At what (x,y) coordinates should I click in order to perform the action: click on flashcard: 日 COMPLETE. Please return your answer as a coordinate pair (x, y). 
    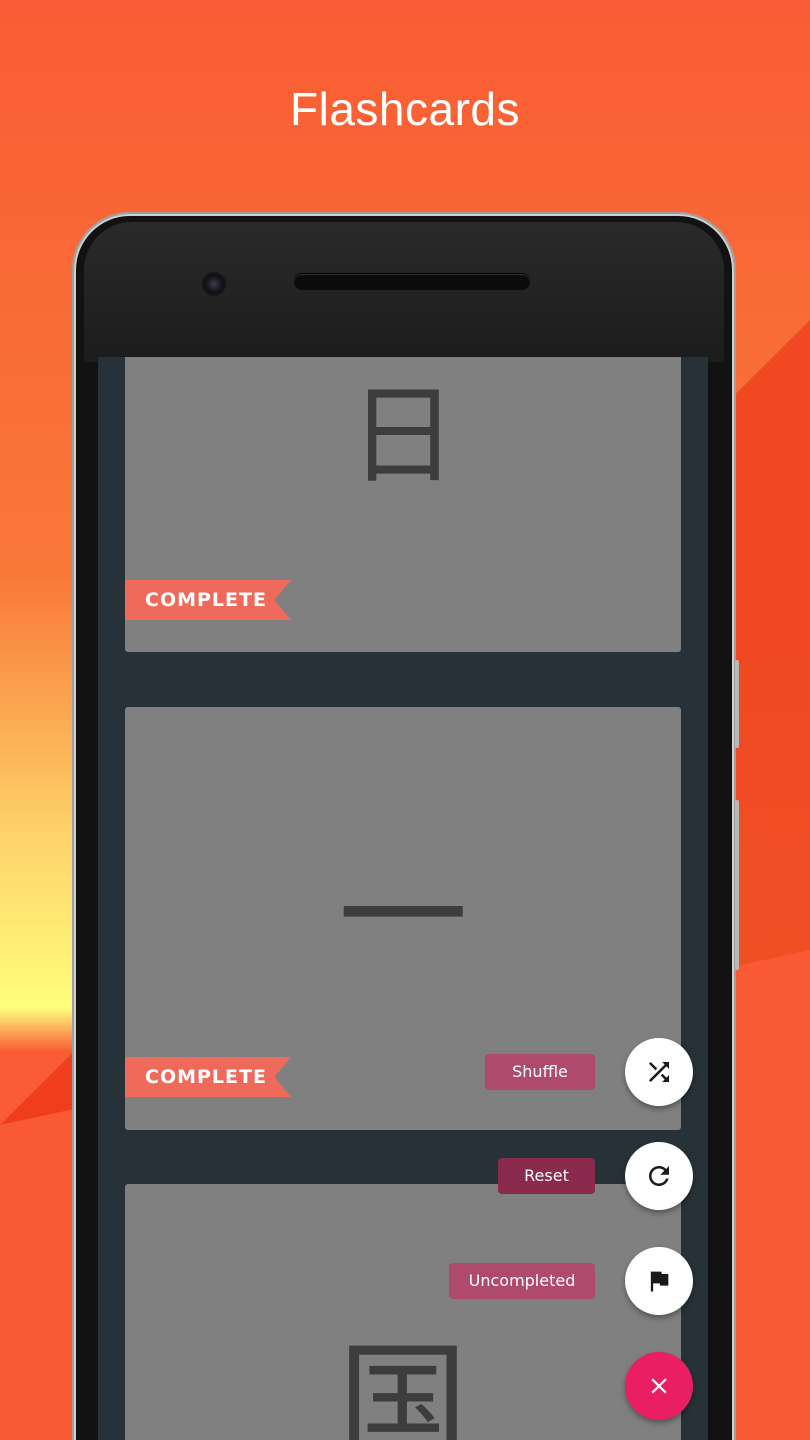
    Looking at the image, I should click on (403, 504).